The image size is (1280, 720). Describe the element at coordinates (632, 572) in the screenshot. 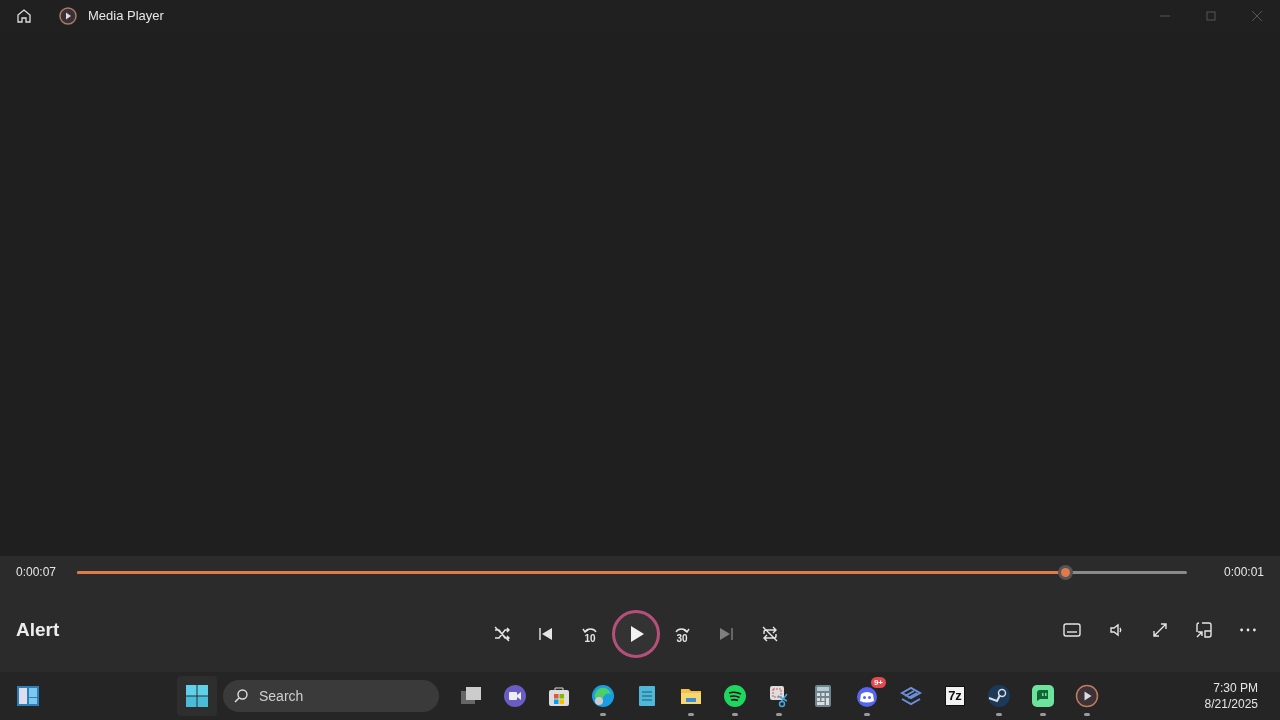

I see `seek-bar` at that location.